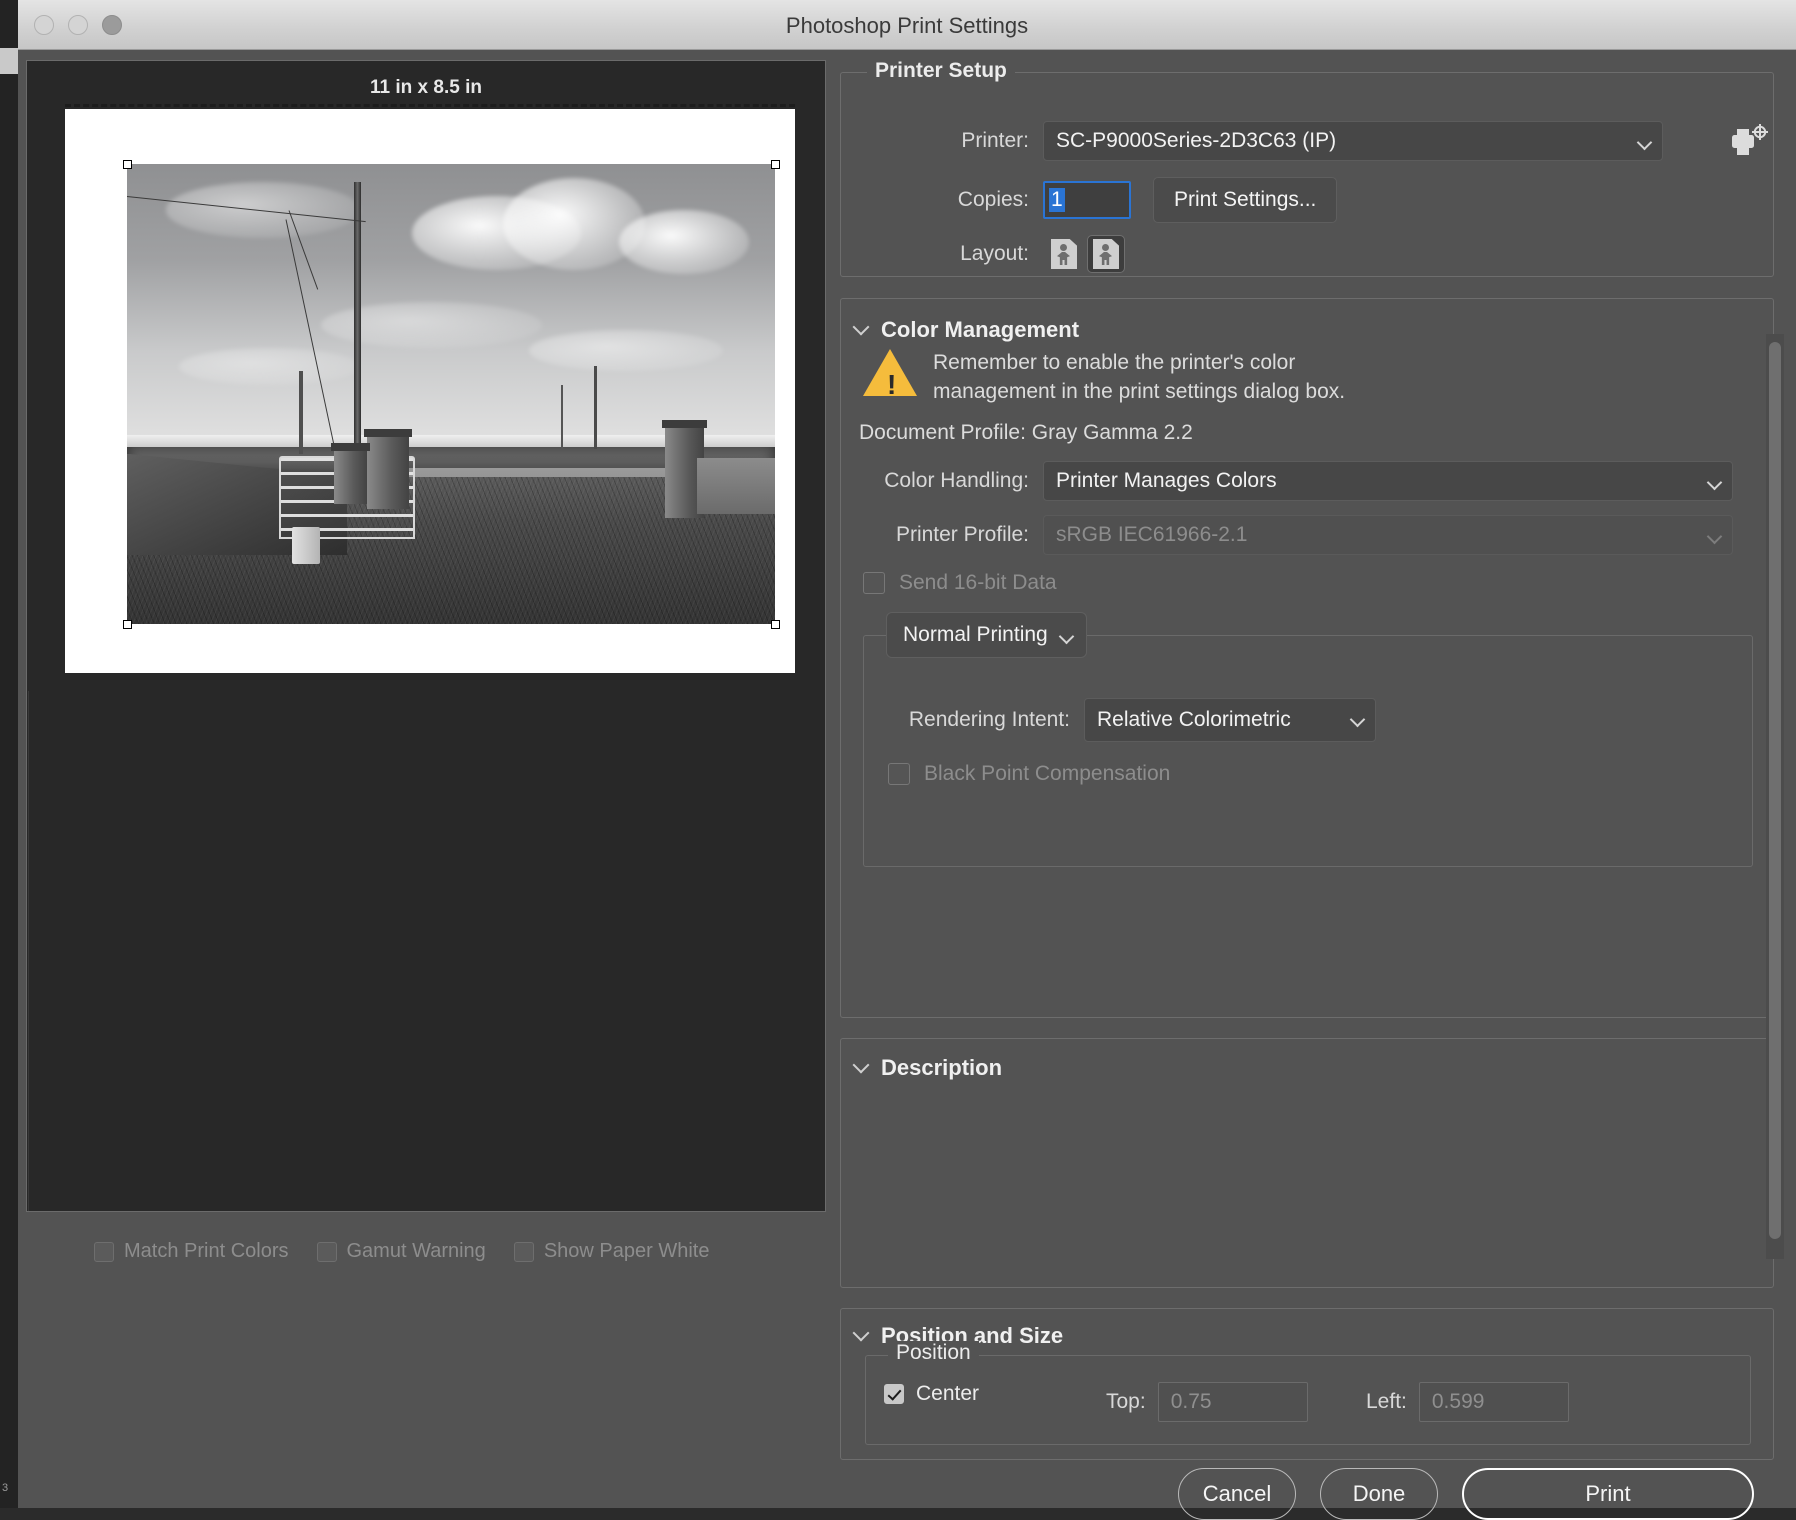 Image resolution: width=1796 pixels, height=1520 pixels. Describe the element at coordinates (986, 635) in the screenshot. I see `printing-mode-select: Normal Printing` at that location.